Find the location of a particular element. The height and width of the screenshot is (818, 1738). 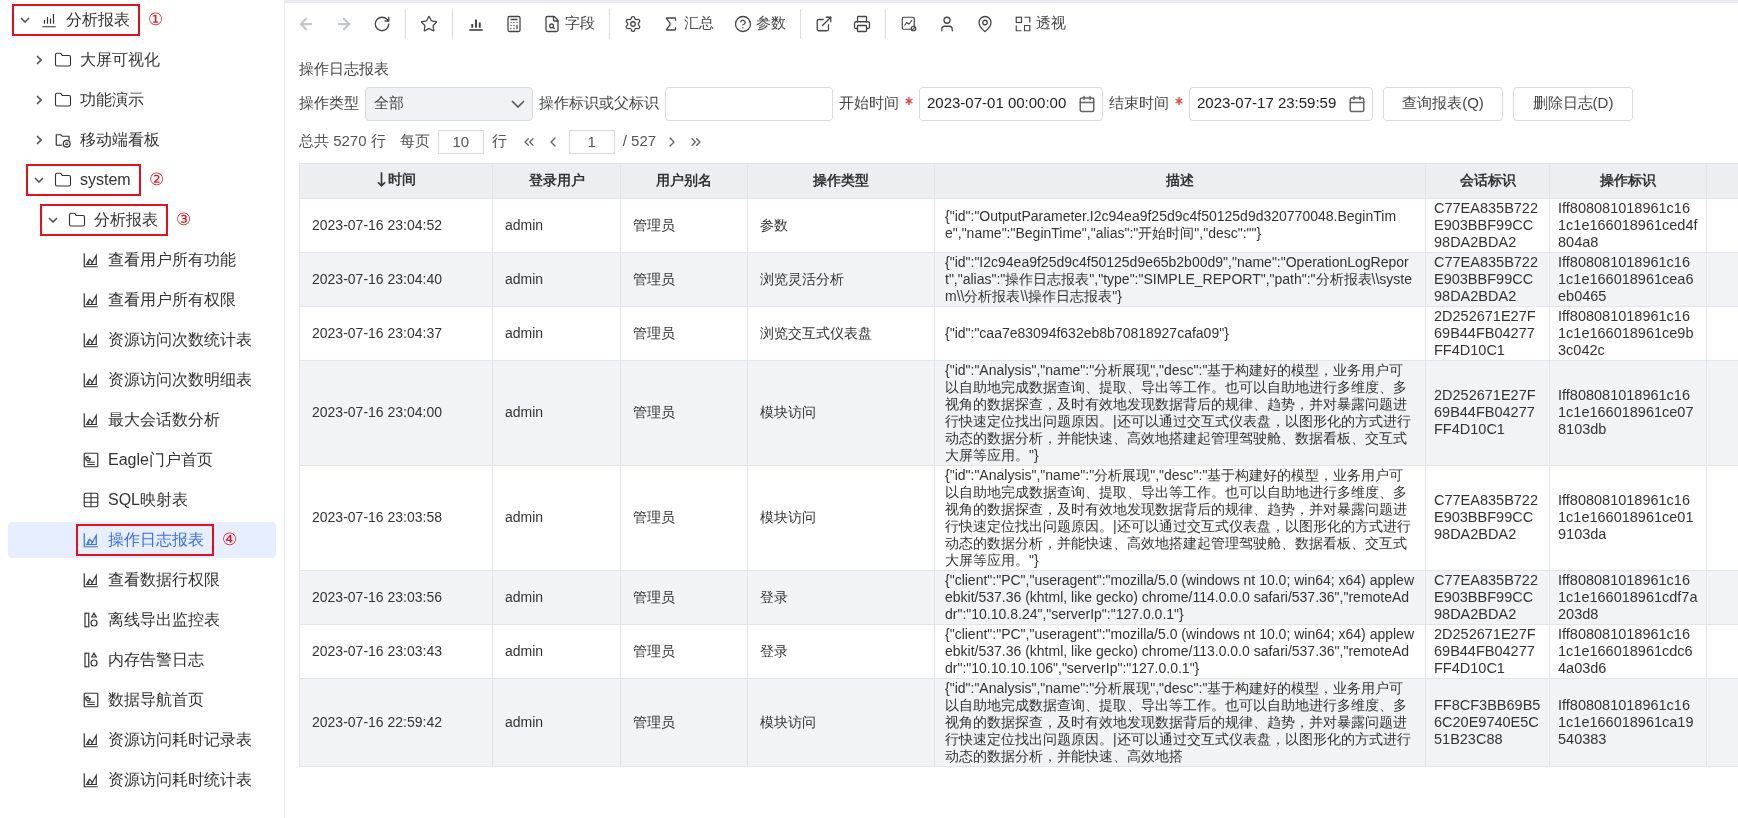

tree-item-label: 操作日志报表 is located at coordinates (156, 540).